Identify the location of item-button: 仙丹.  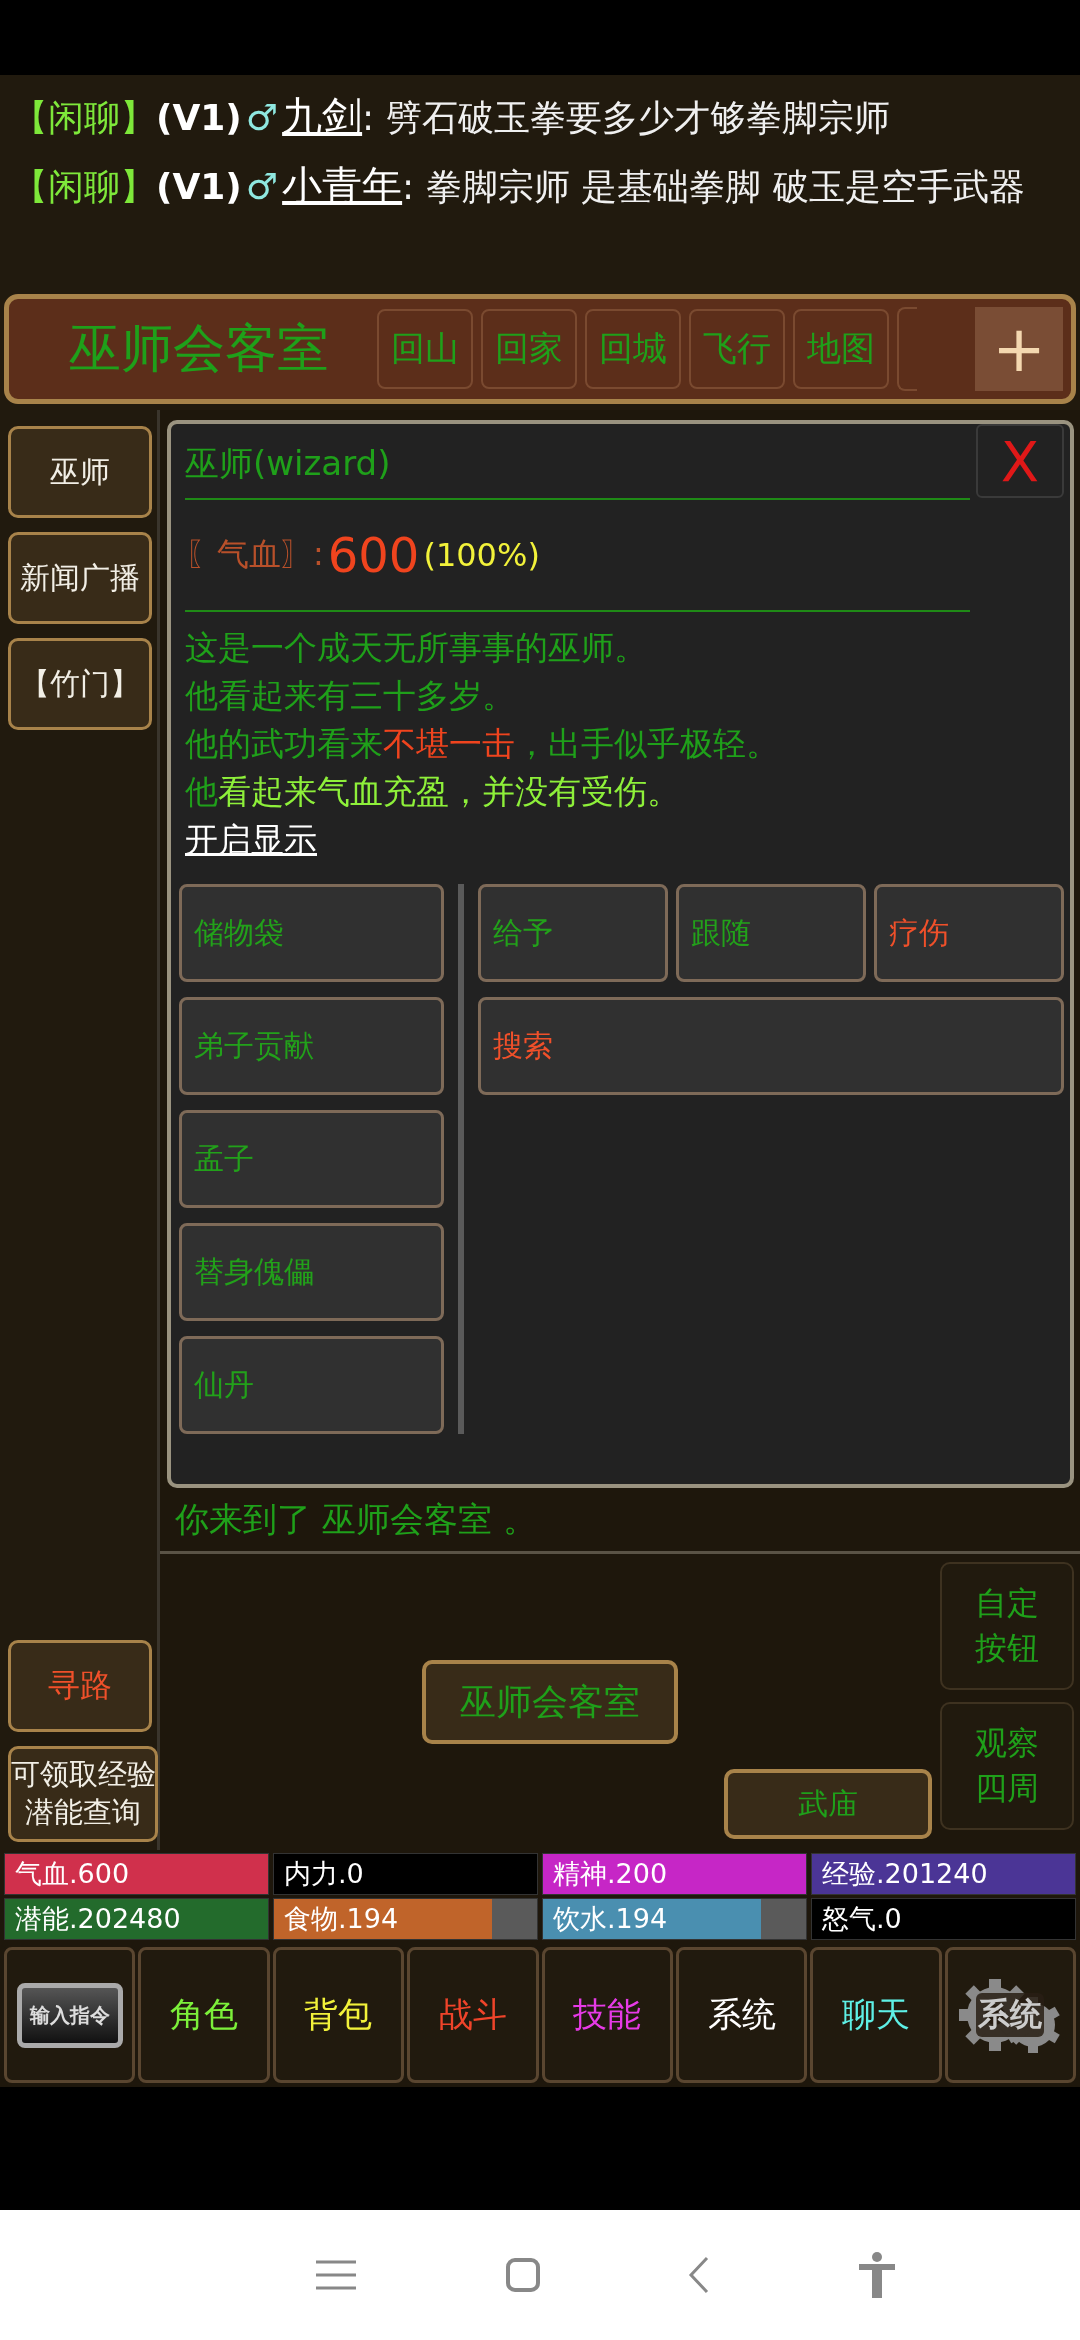
(311, 1385).